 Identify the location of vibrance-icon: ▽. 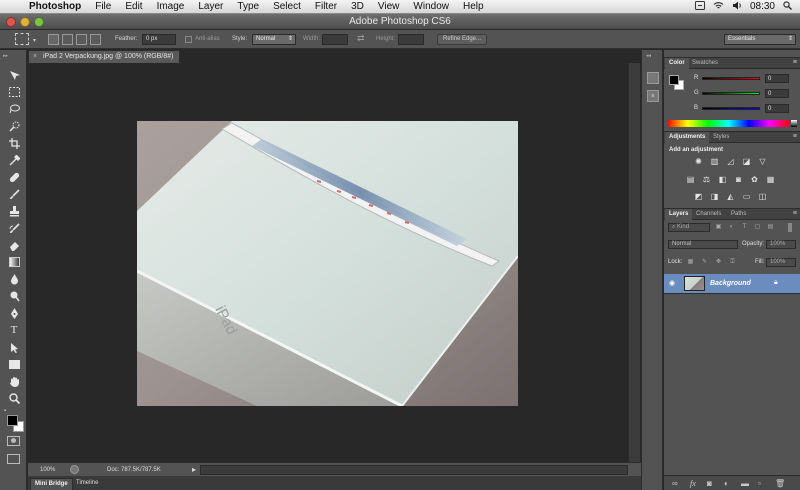
(762, 161).